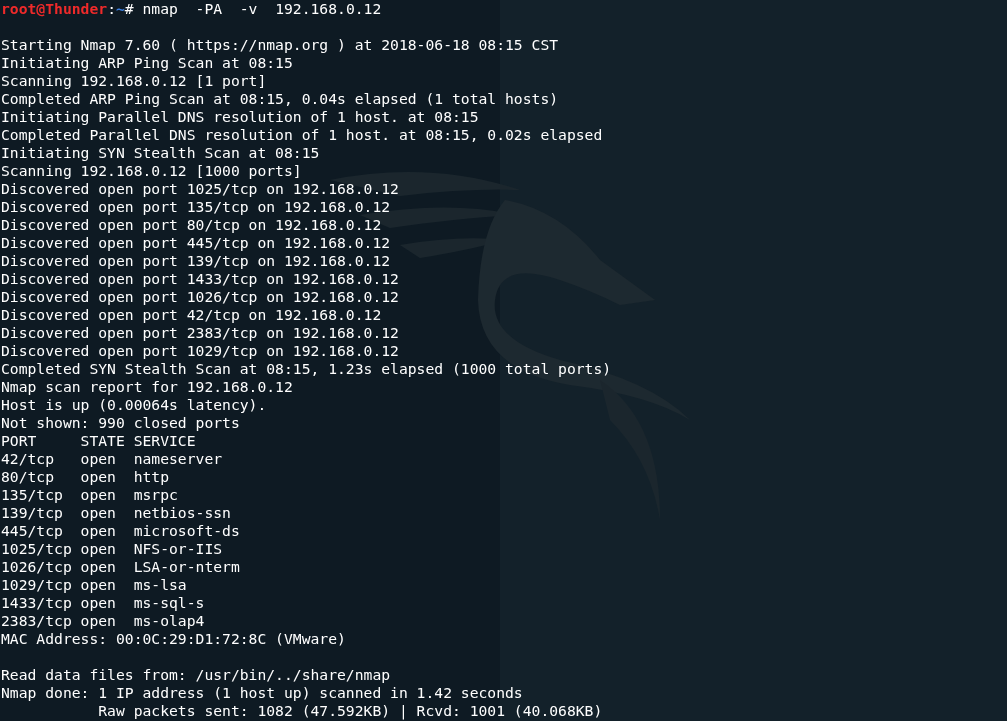  What do you see at coordinates (200, 189) in the screenshot?
I see `output-line: Discovered open port 1025/tcp on 192.168.0.12` at bounding box center [200, 189].